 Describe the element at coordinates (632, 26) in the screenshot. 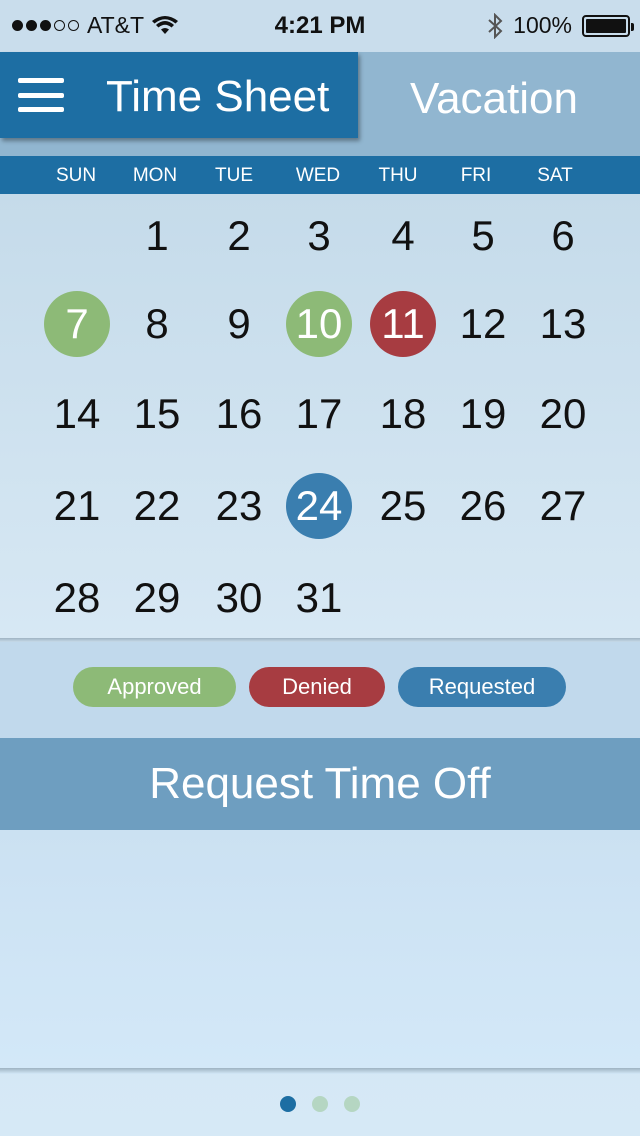

I see `battery-cap` at that location.